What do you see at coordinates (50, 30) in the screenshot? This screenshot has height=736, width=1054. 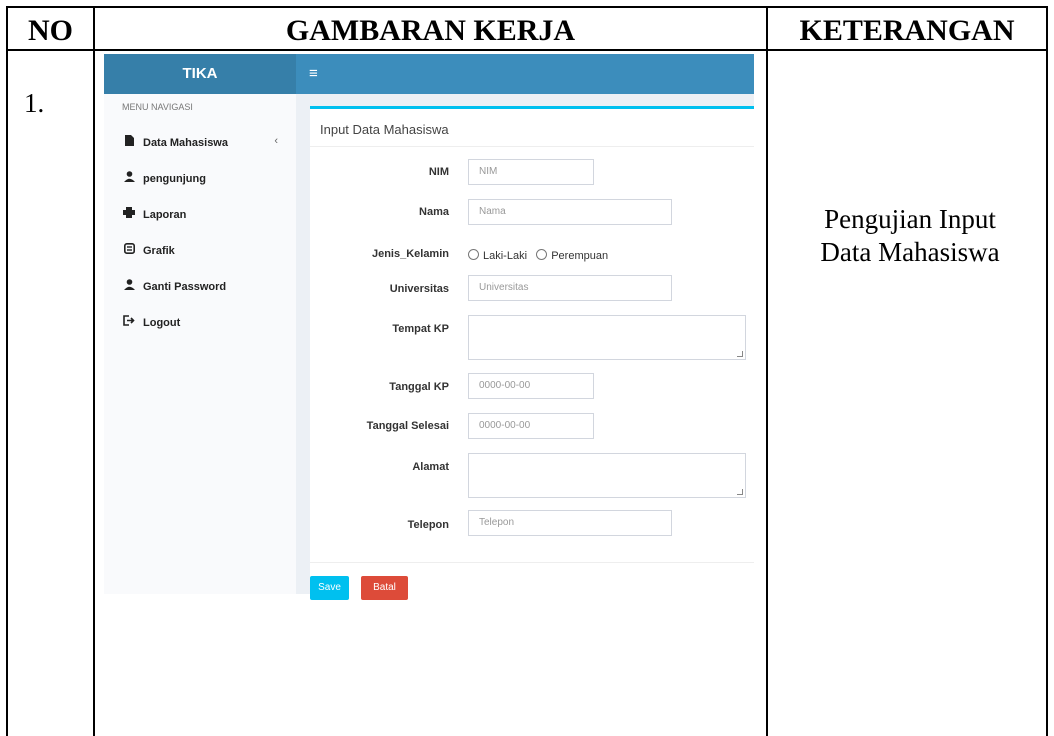 I see `header-no: NO` at bounding box center [50, 30].